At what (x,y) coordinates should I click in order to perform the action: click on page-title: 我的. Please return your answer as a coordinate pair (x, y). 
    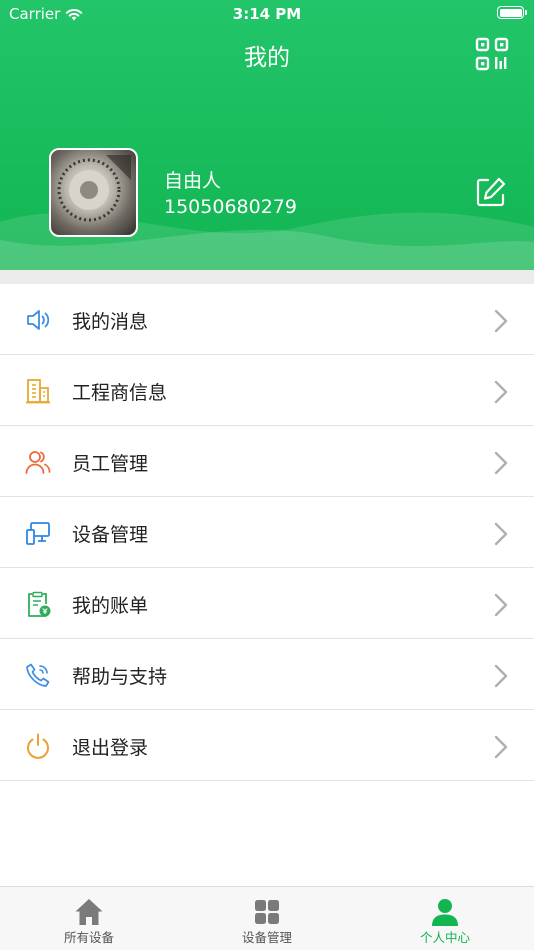
    Looking at the image, I should click on (267, 58).